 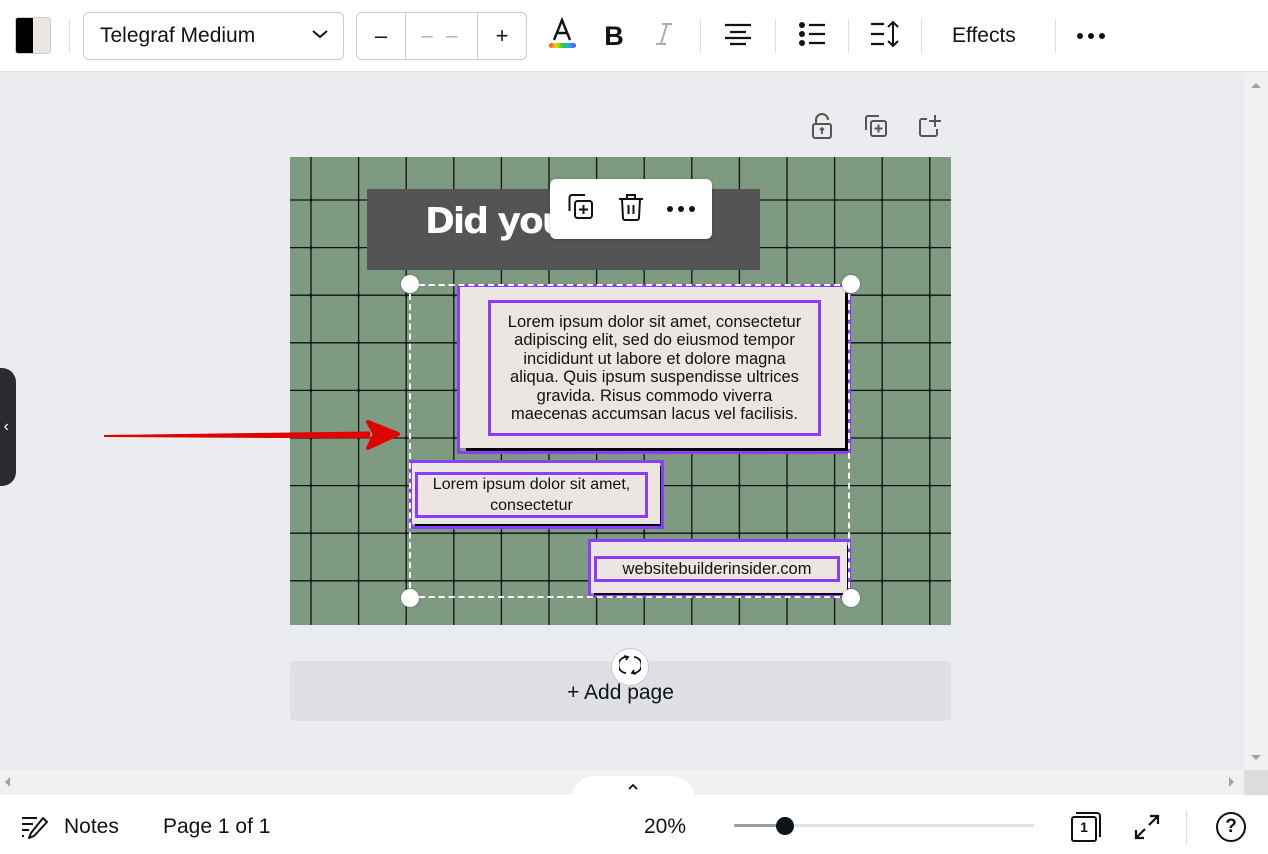 What do you see at coordinates (252, 435) in the screenshot?
I see `red-arrow-annotation` at bounding box center [252, 435].